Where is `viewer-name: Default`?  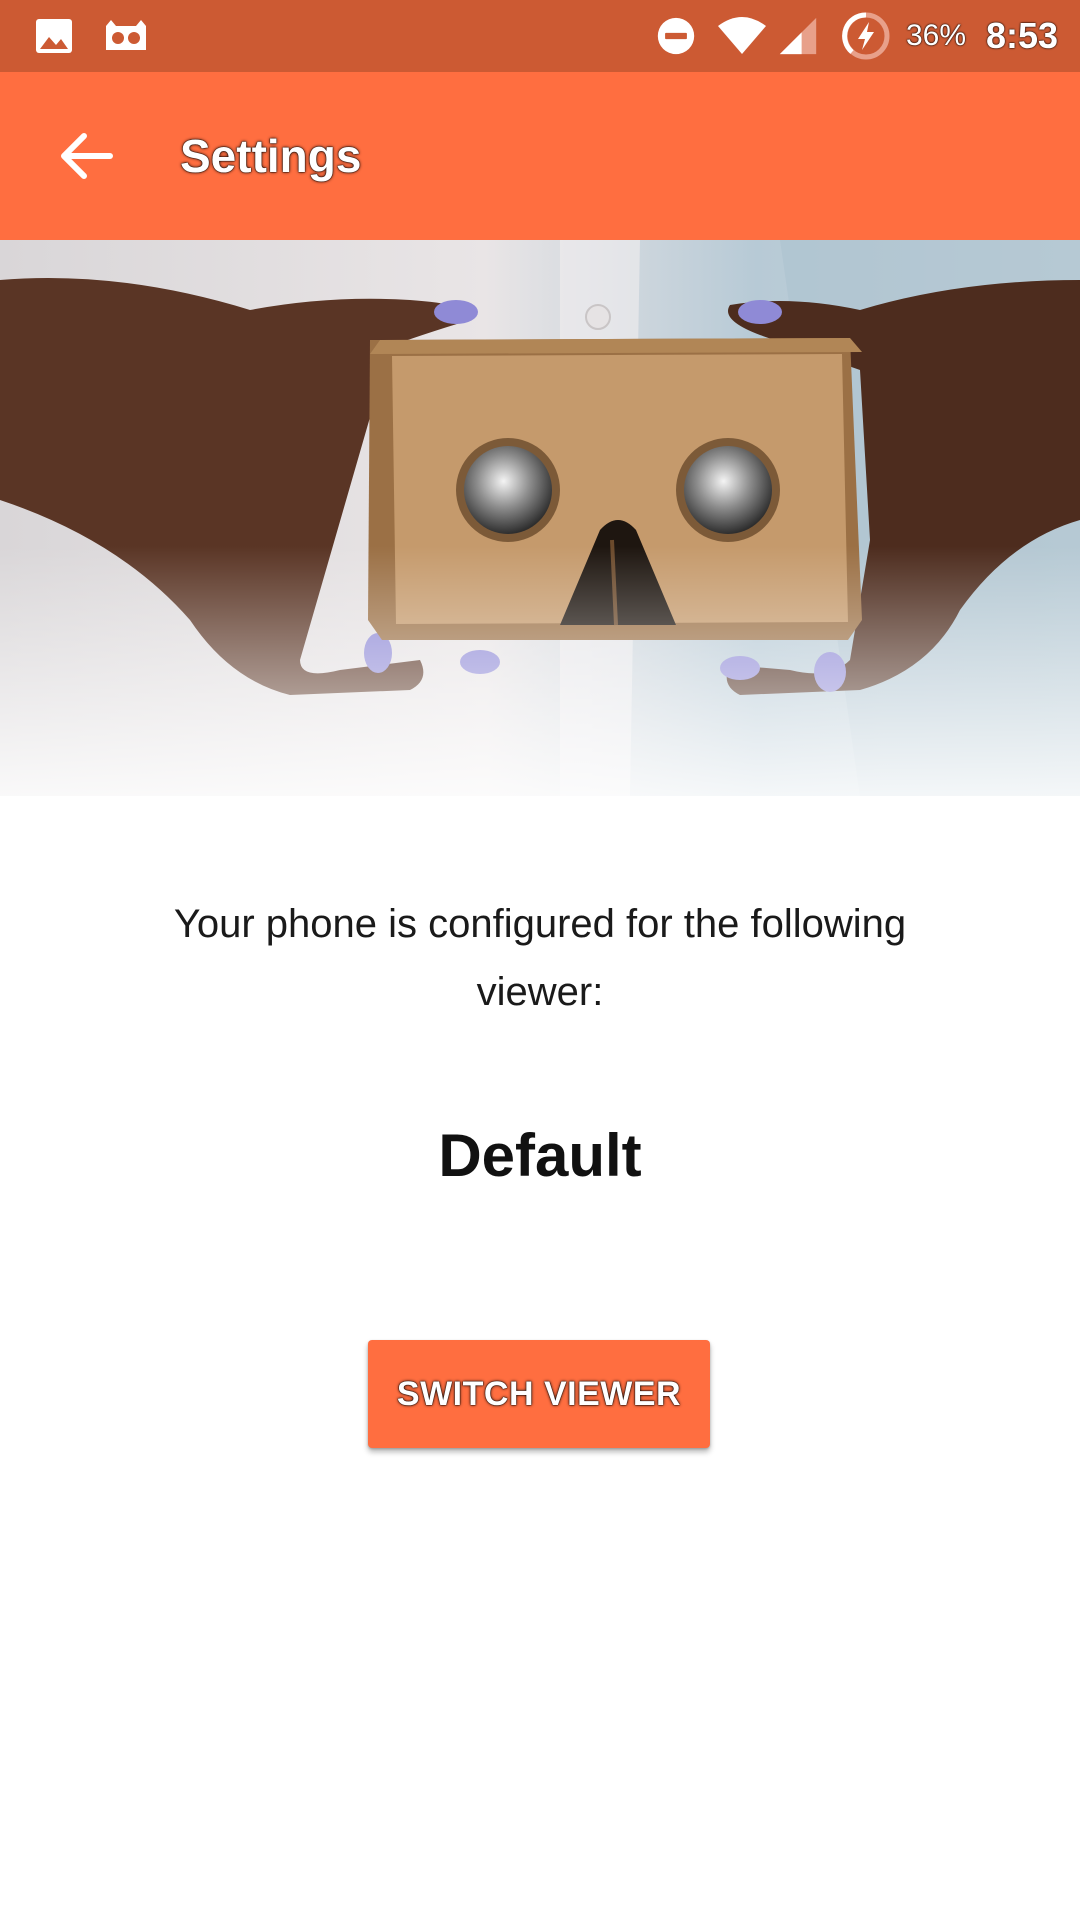 viewer-name: Default is located at coordinates (540, 1155).